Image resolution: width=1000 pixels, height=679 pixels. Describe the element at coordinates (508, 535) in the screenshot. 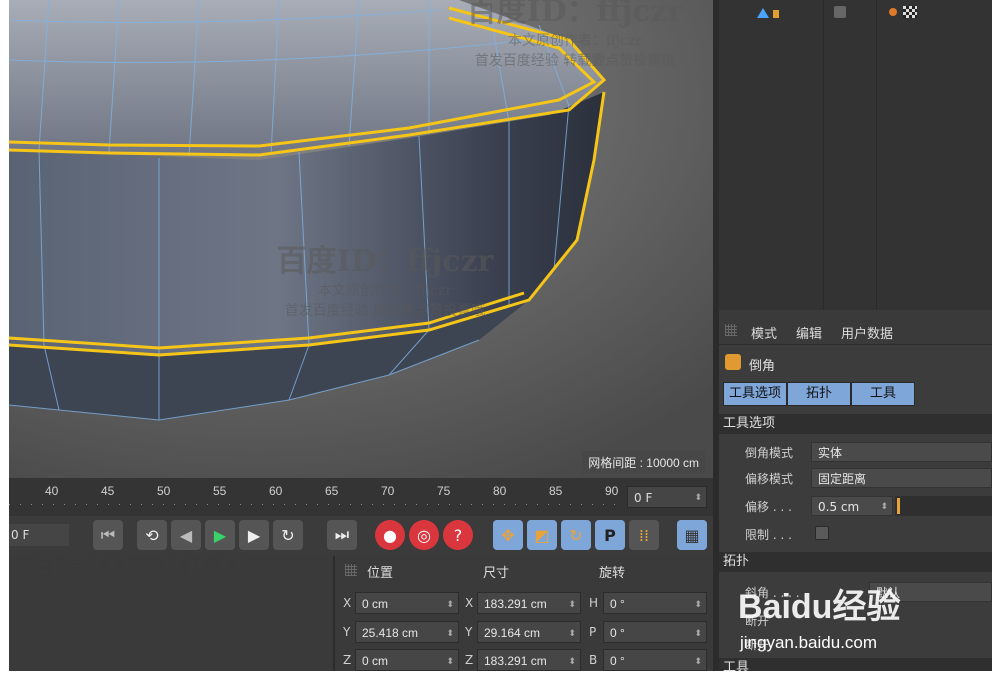

I see `move-icon: ✥` at that location.